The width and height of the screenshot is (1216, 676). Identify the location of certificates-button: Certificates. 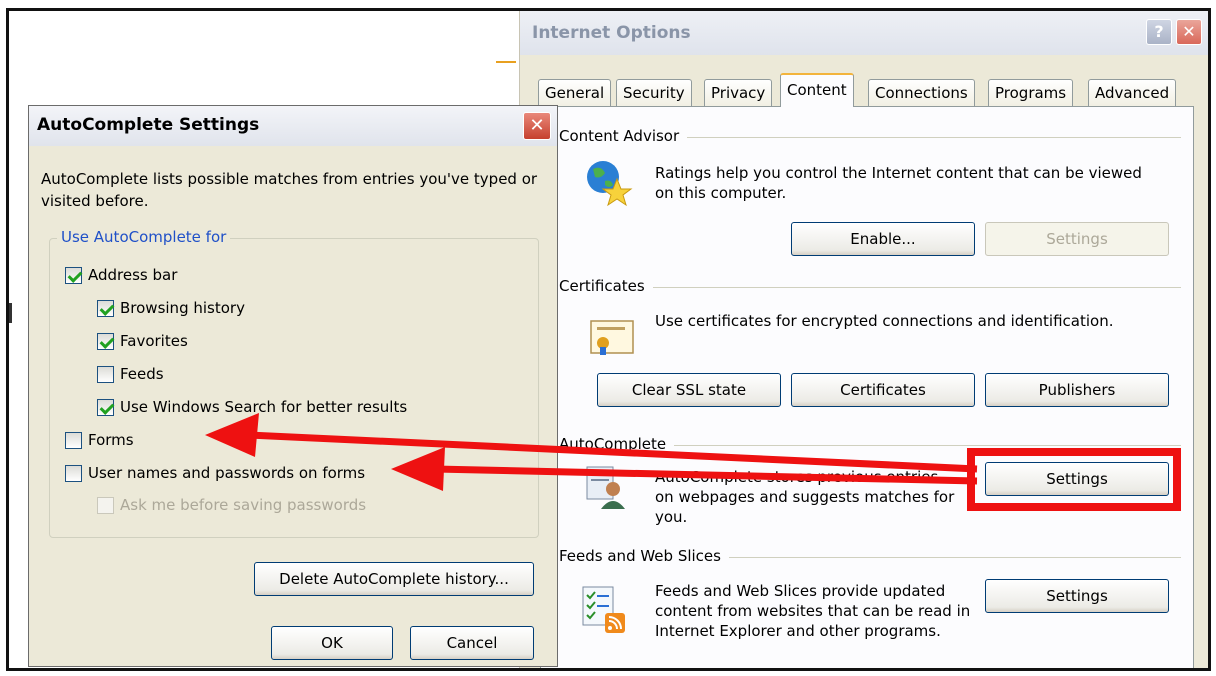
(883, 390).